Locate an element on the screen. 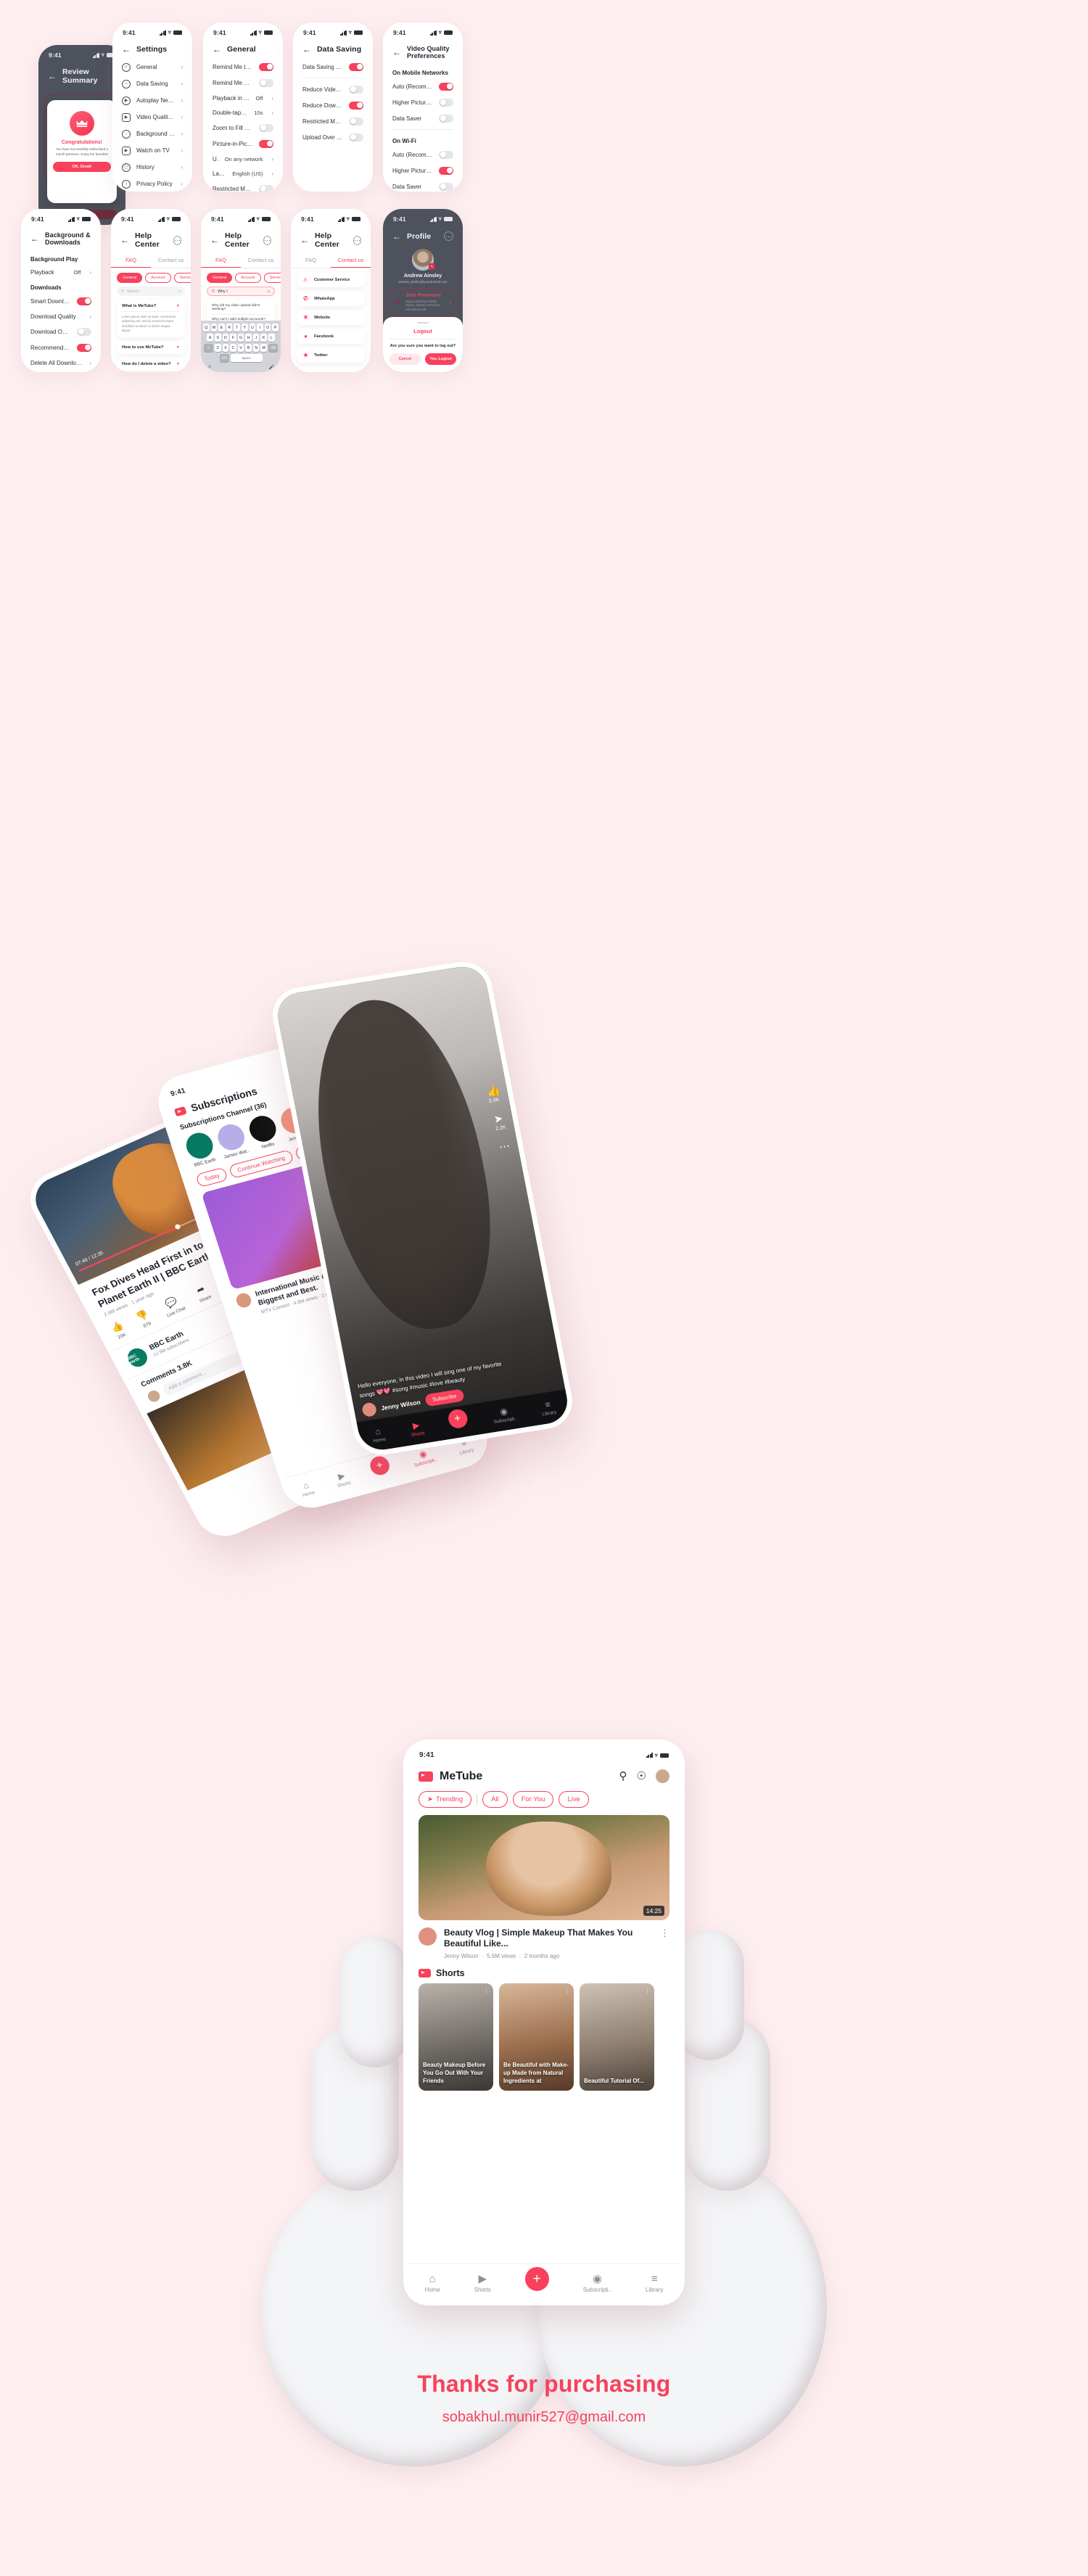 This screenshot has width=1088, height=2576. setting-row: Language English (US) › is located at coordinates (243, 173).